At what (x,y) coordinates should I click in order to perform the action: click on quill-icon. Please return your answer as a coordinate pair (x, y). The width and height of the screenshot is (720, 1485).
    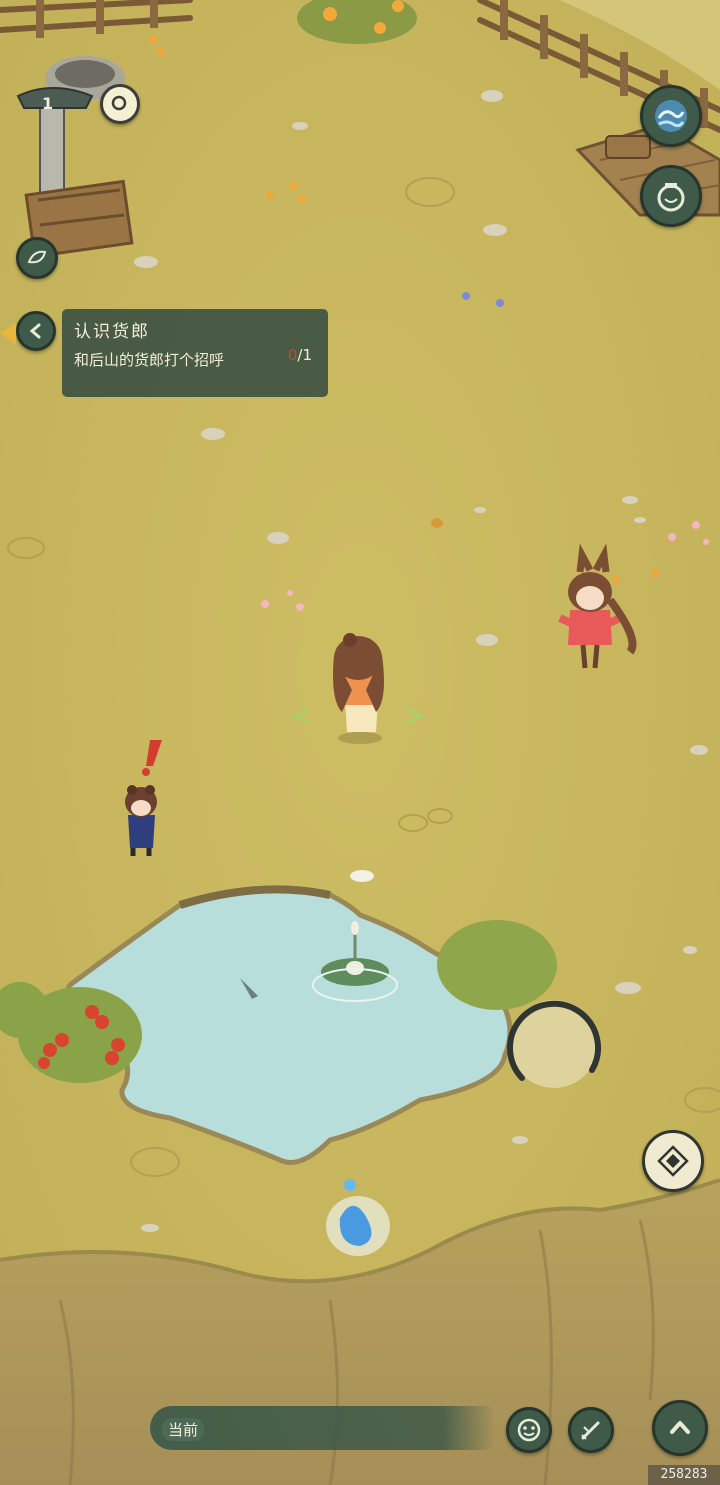
    Looking at the image, I should click on (590, 1430).